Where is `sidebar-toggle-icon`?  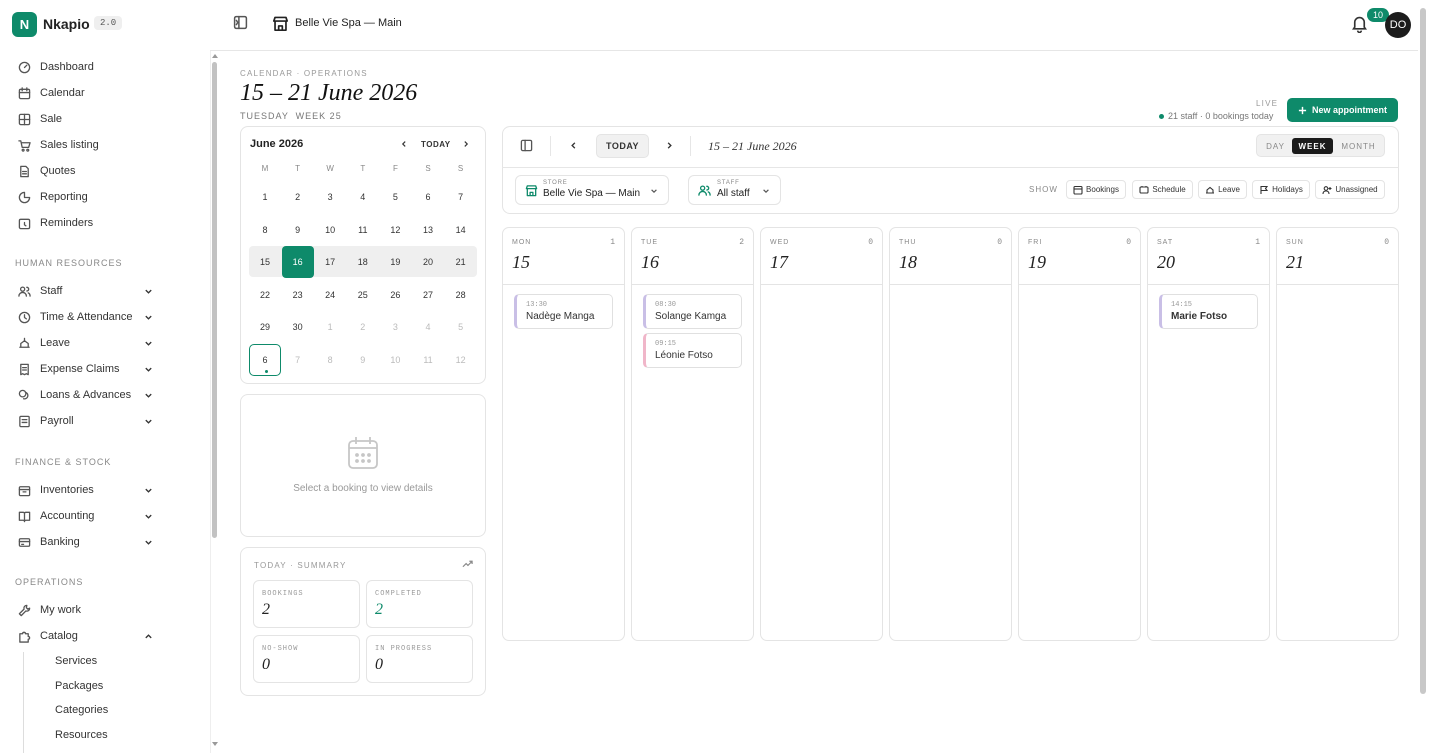 sidebar-toggle-icon is located at coordinates (240, 22).